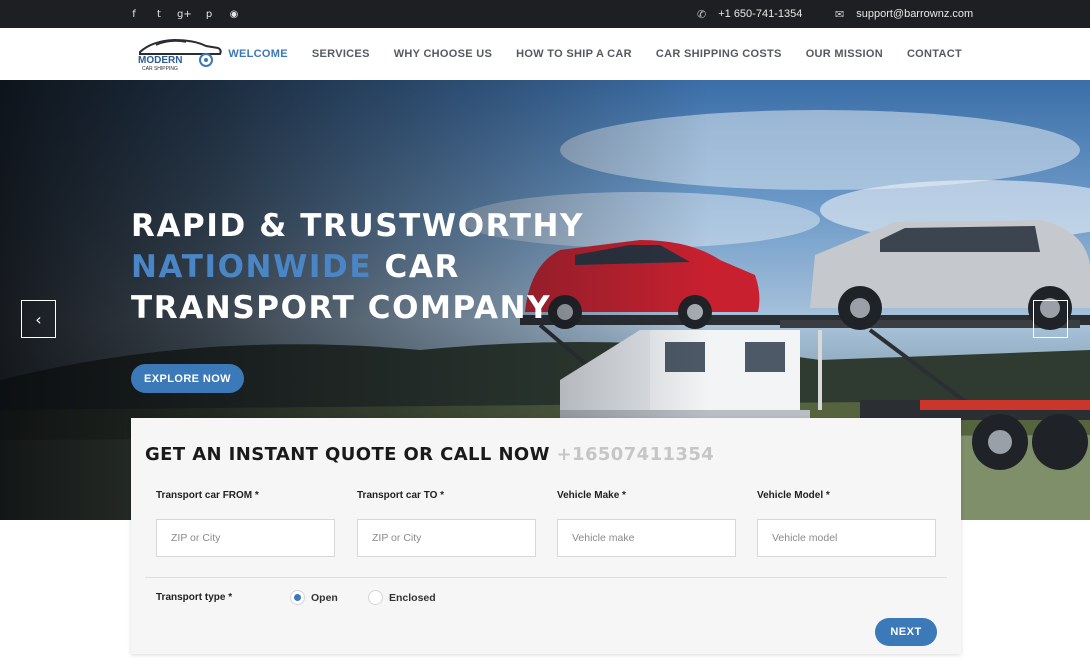 This screenshot has width=1090, height=660. Describe the element at coordinates (179, 54) in the screenshot. I see `site-logo: MODERN CAR SHIPPING` at that location.